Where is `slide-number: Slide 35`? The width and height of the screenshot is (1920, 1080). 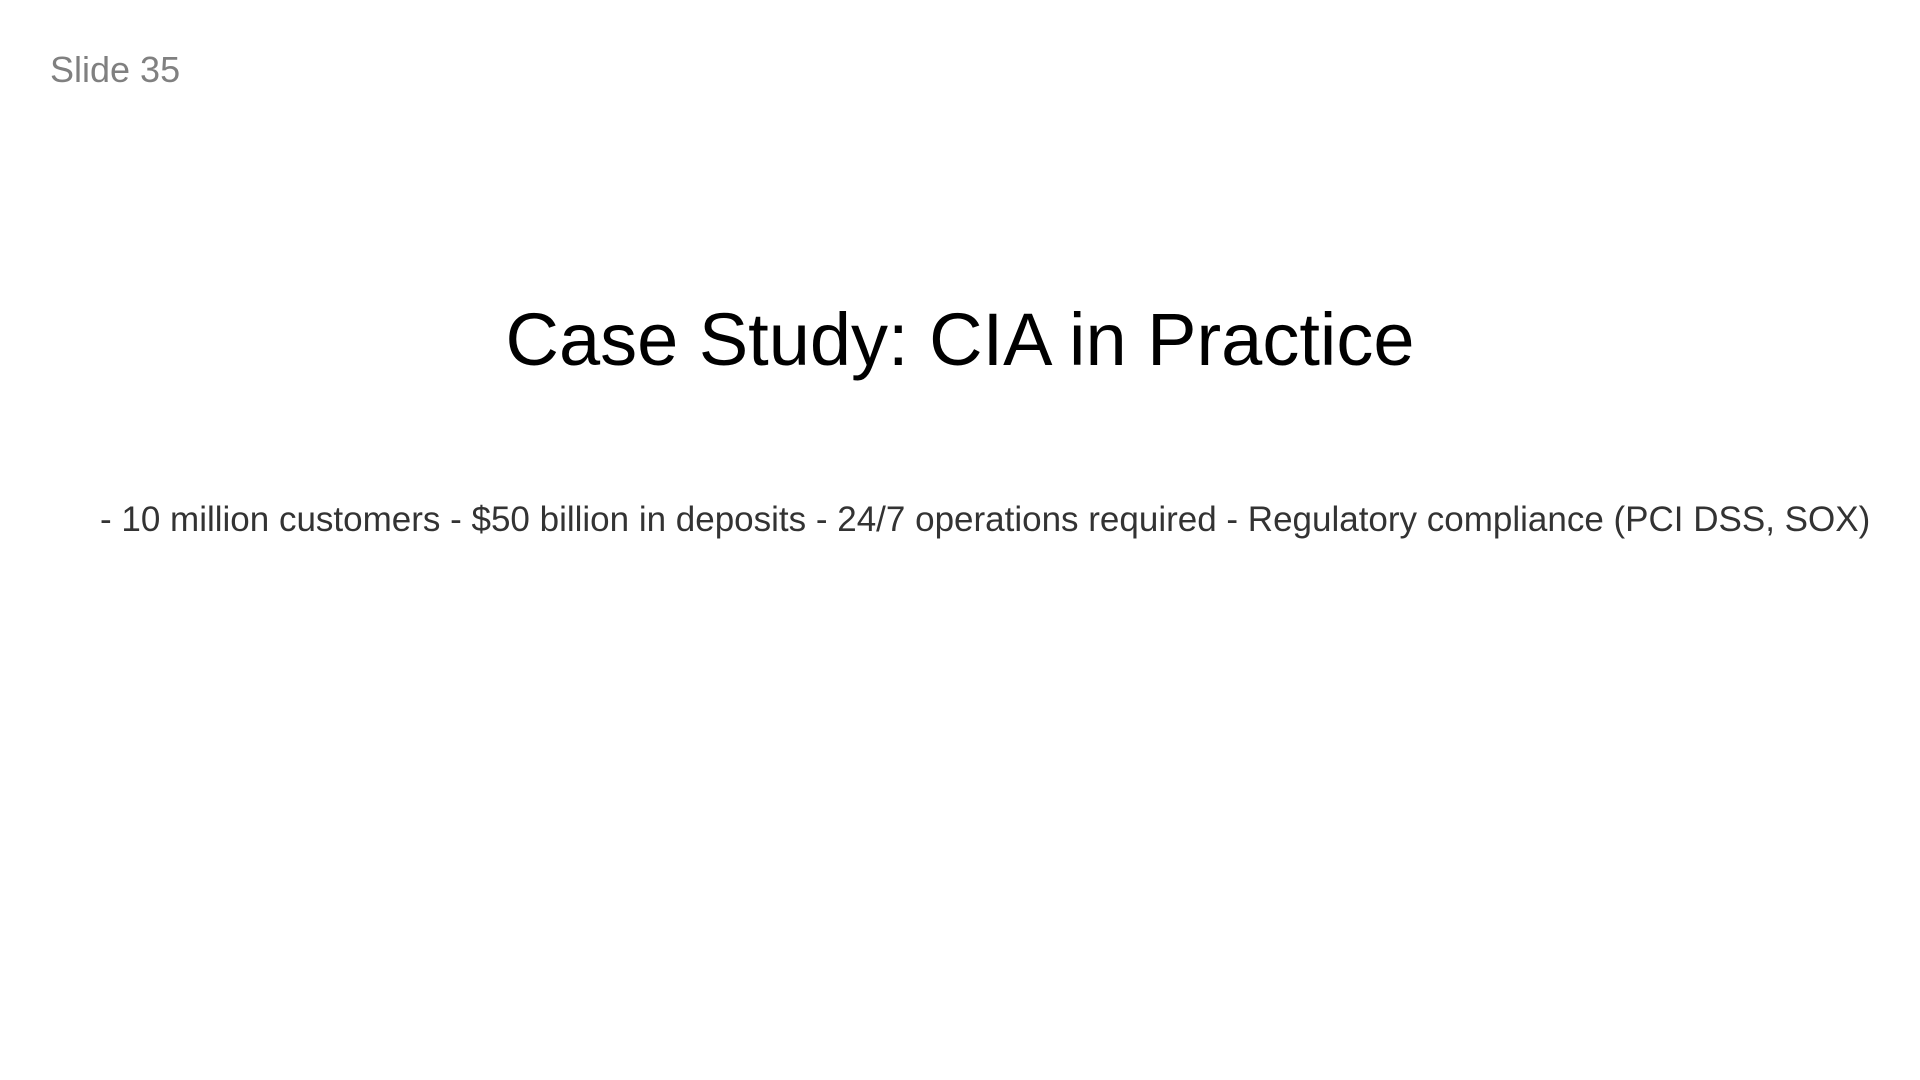 slide-number: Slide 35 is located at coordinates (115, 69).